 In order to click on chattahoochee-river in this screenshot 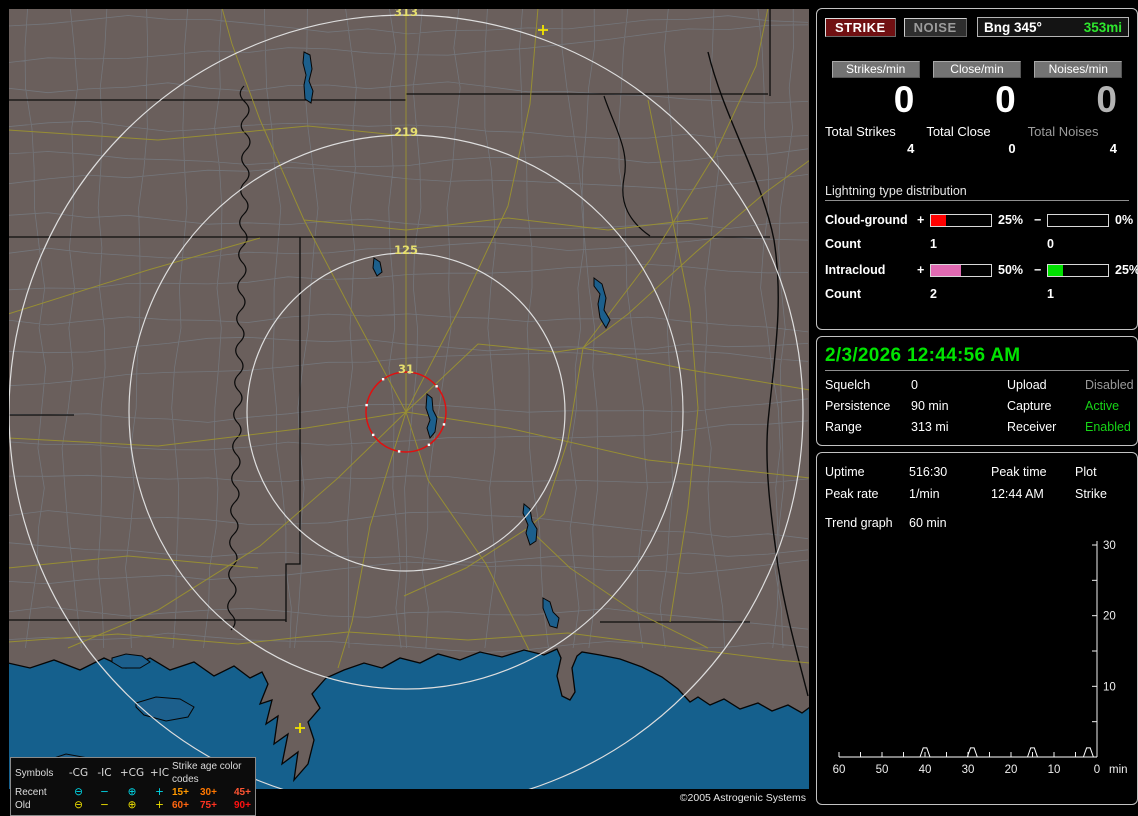, I will do `click(758, 374)`.